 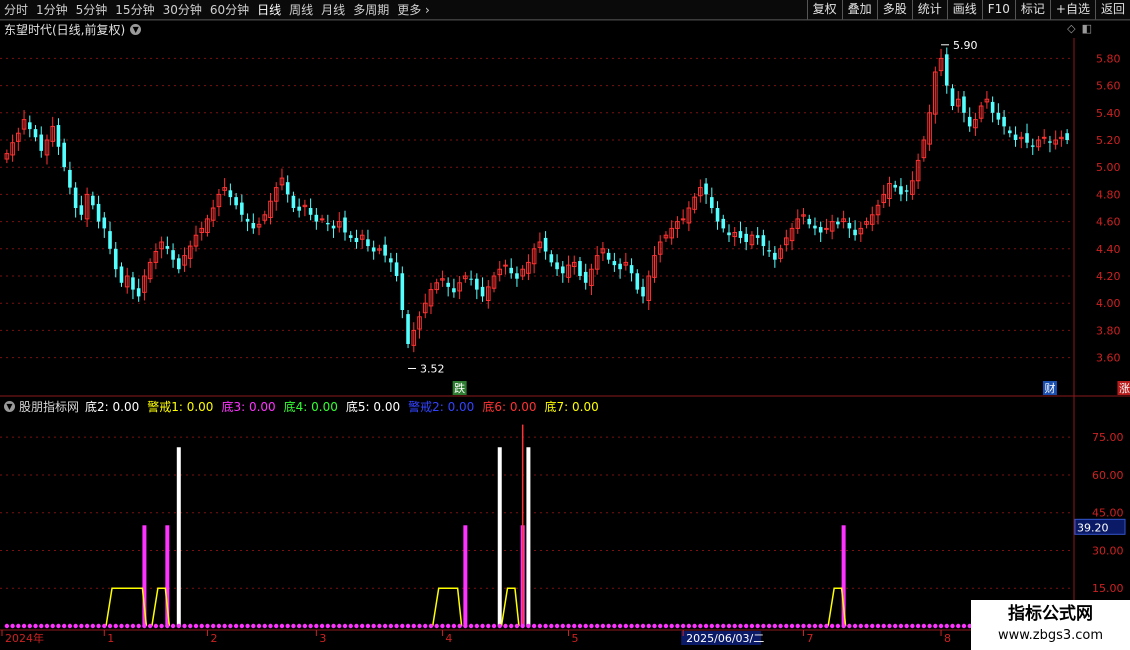 What do you see at coordinates (24, 638) in the screenshot?
I see `time-axis-label: 2024年` at bounding box center [24, 638].